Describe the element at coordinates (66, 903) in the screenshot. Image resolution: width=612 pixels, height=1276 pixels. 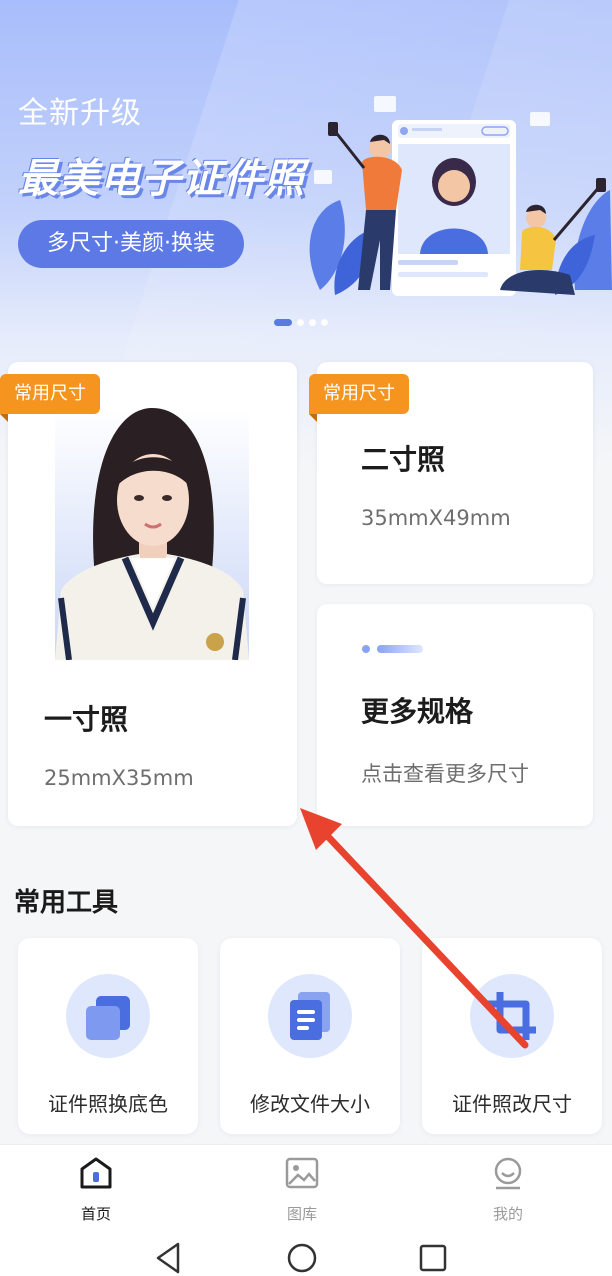
I see `tools-section-title: 常用工具` at that location.